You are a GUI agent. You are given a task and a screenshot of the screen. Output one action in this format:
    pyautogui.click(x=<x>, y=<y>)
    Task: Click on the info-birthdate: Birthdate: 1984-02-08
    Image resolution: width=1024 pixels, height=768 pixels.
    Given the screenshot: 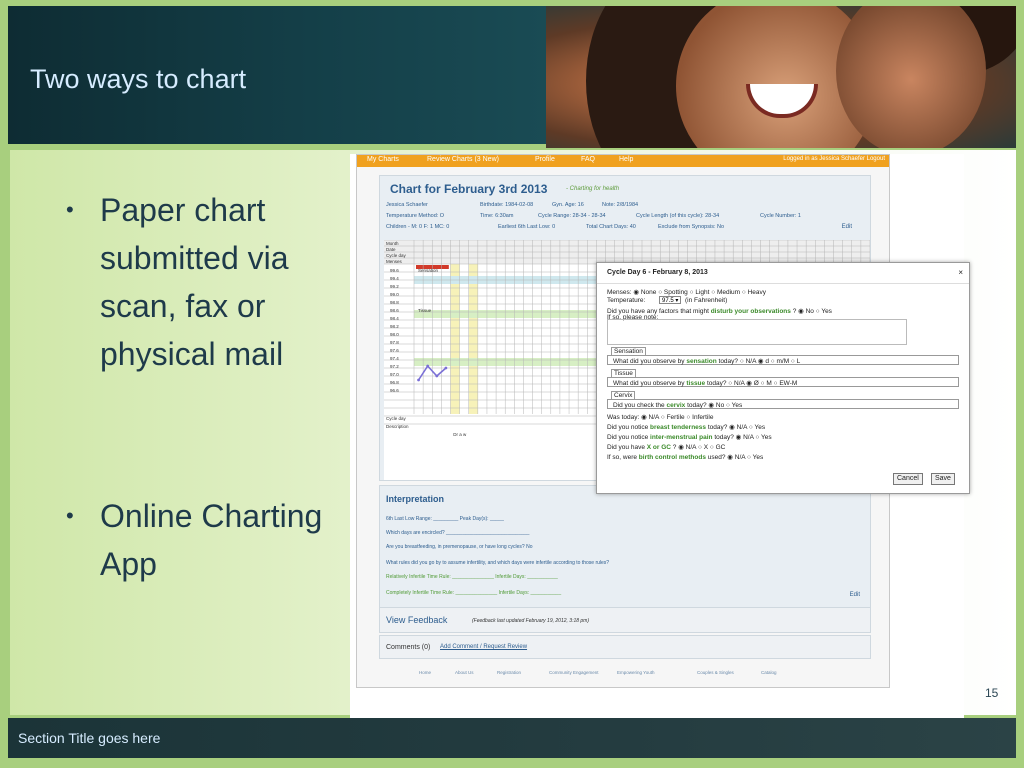 What is the action you would take?
    pyautogui.click(x=507, y=205)
    